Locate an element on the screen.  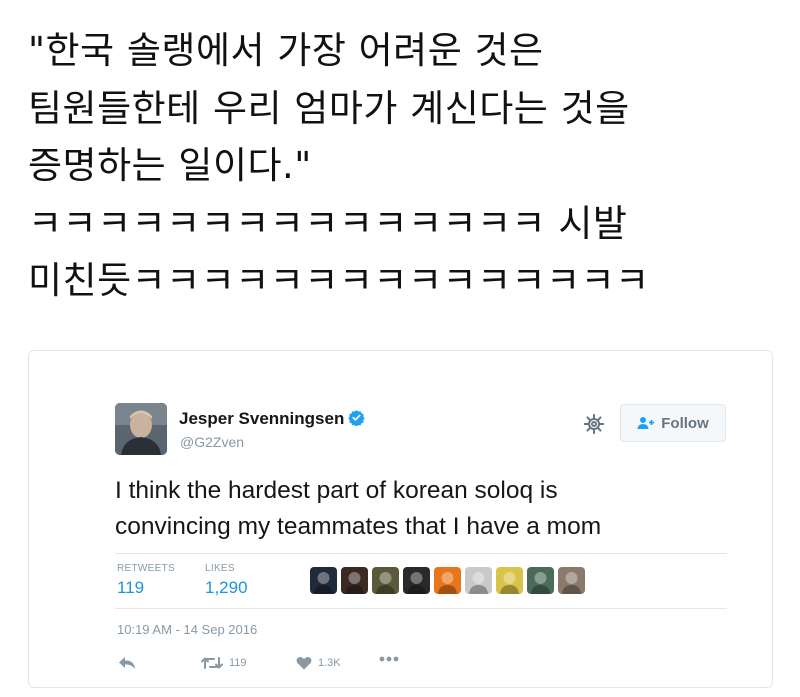
gear-icon is located at coordinates (594, 424).